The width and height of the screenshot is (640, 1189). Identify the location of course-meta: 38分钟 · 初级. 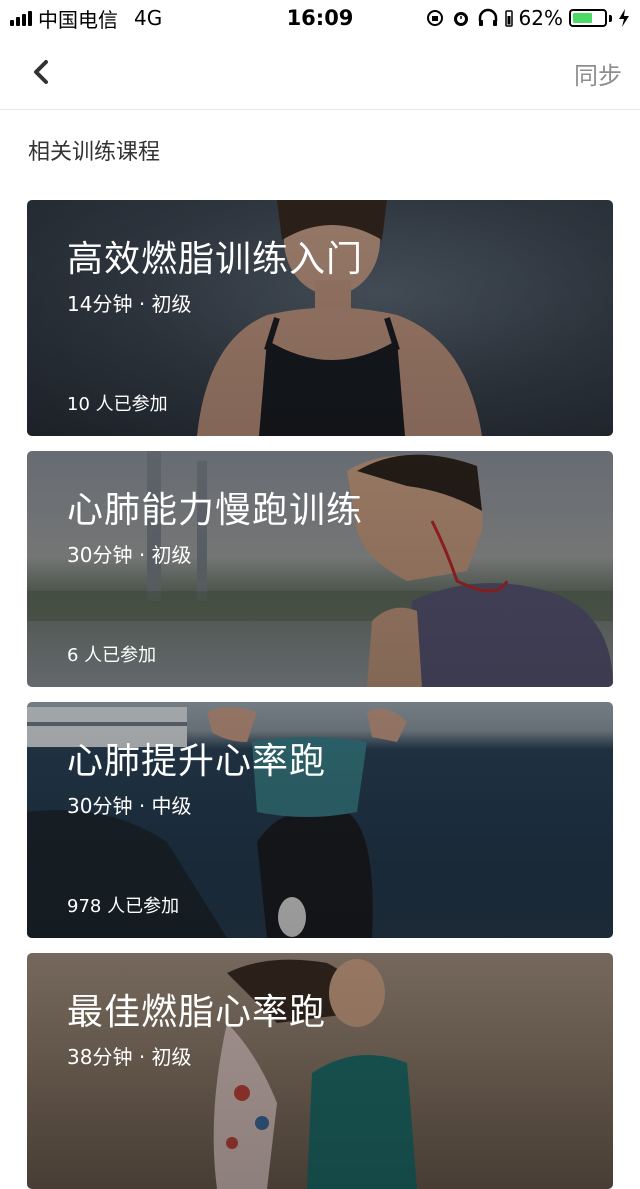
(129, 1057).